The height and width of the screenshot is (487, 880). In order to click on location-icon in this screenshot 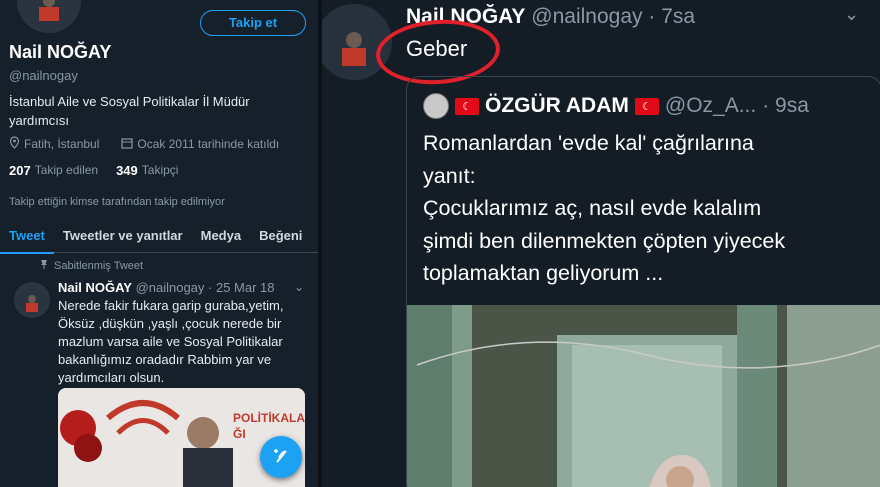, I will do `click(14, 144)`.